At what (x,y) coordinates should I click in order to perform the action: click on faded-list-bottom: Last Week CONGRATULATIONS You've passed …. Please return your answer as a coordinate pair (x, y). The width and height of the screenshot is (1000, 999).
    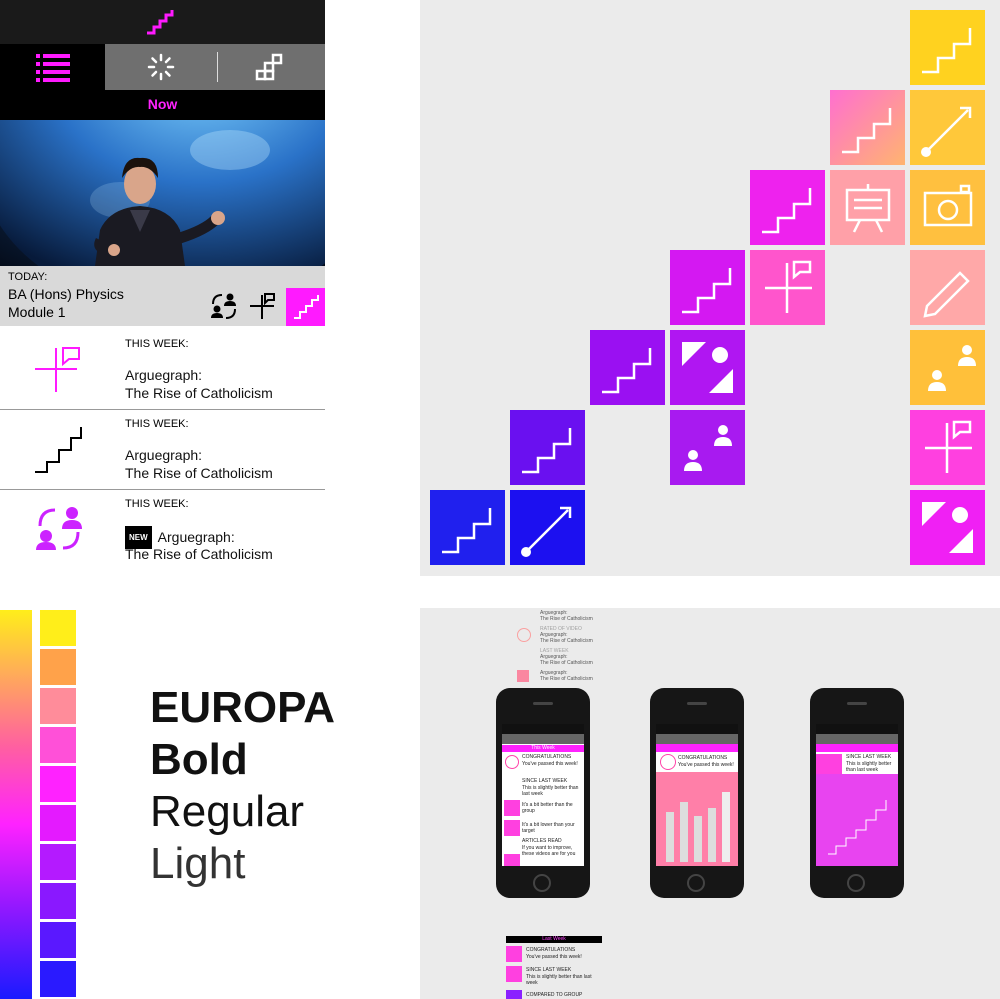
    Looking at the image, I should click on (554, 966).